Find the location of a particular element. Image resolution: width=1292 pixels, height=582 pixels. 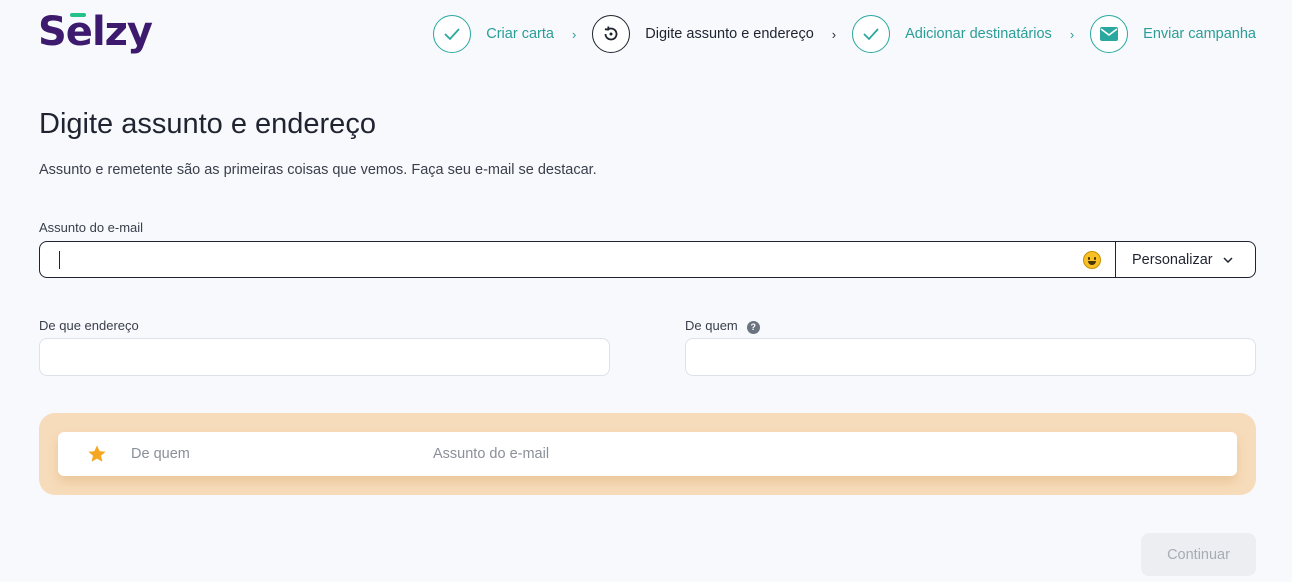

personalize-dropdown: Personalizar is located at coordinates (1185, 259).